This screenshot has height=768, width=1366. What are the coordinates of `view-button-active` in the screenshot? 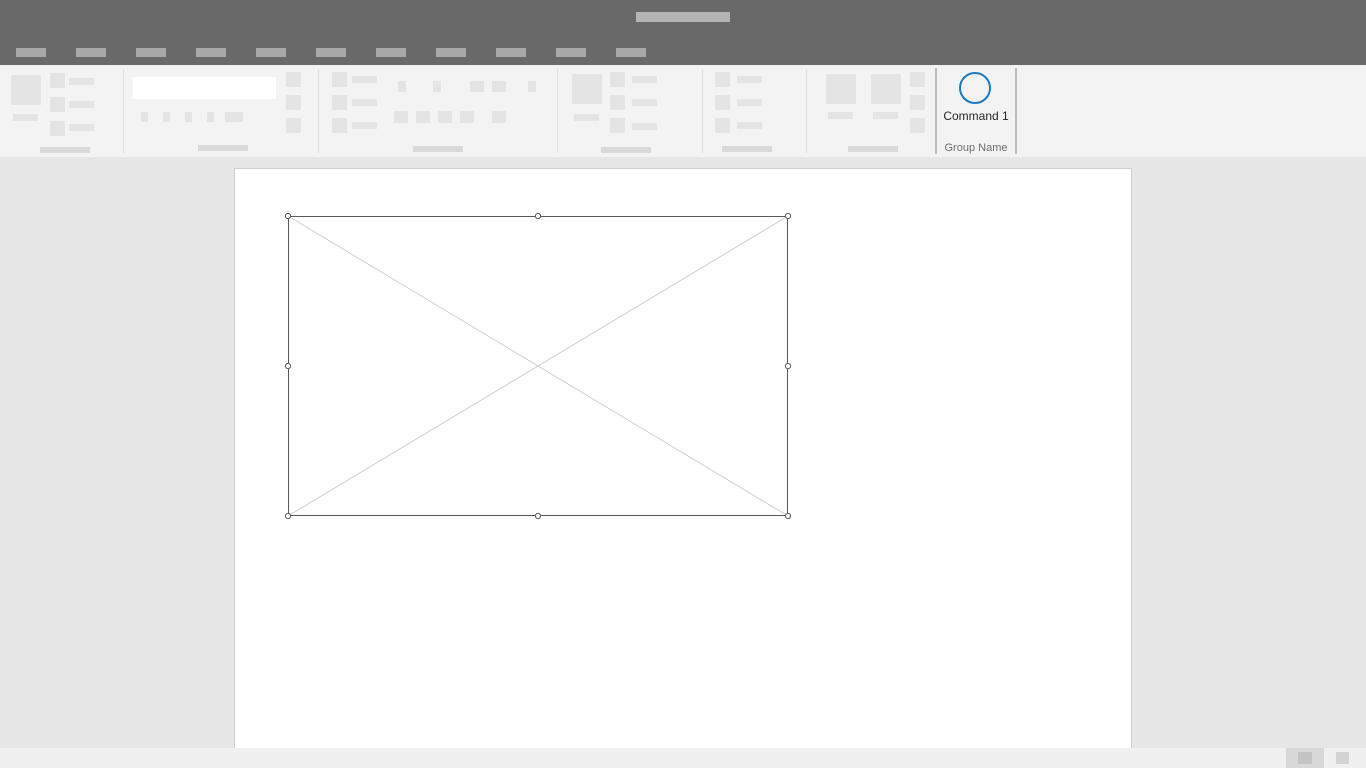 It's located at (1305, 758).